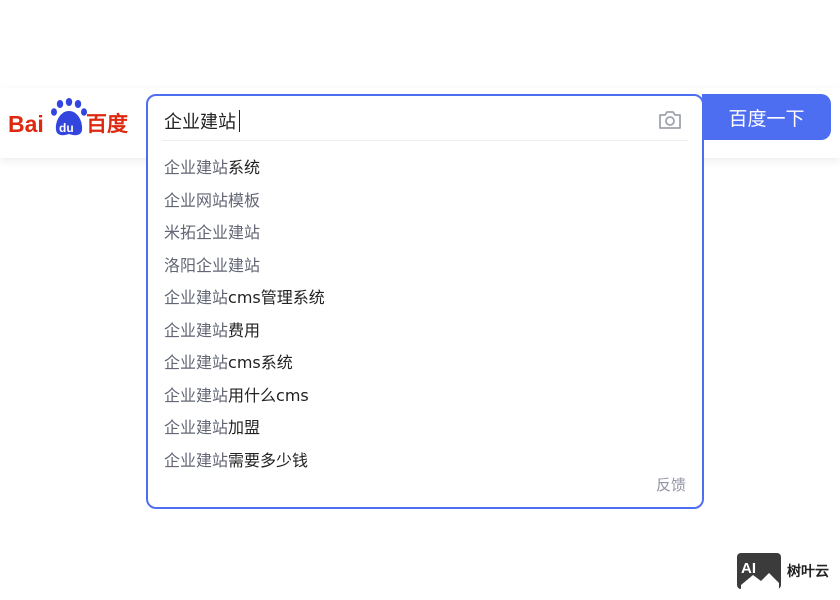 The height and width of the screenshot is (600, 840). Describe the element at coordinates (759, 571) in the screenshot. I see `watermark-logo-icon: AI` at that location.